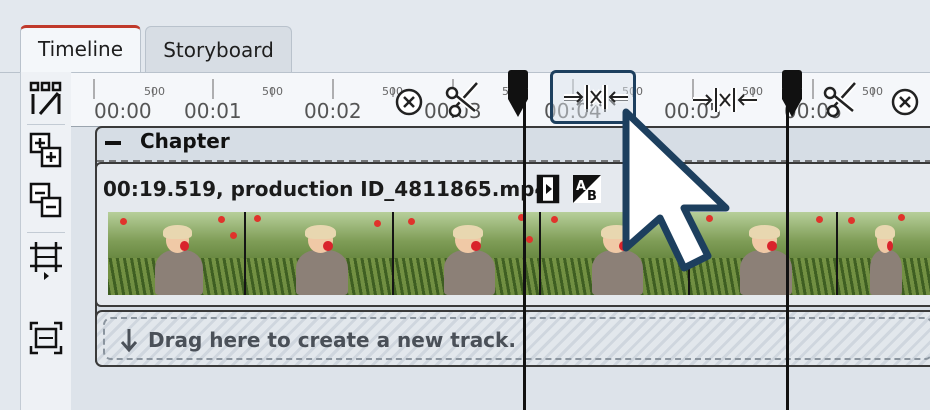  Describe the element at coordinates (513, 143) in the screenshot. I see `chapter-header: Chapter` at that location.